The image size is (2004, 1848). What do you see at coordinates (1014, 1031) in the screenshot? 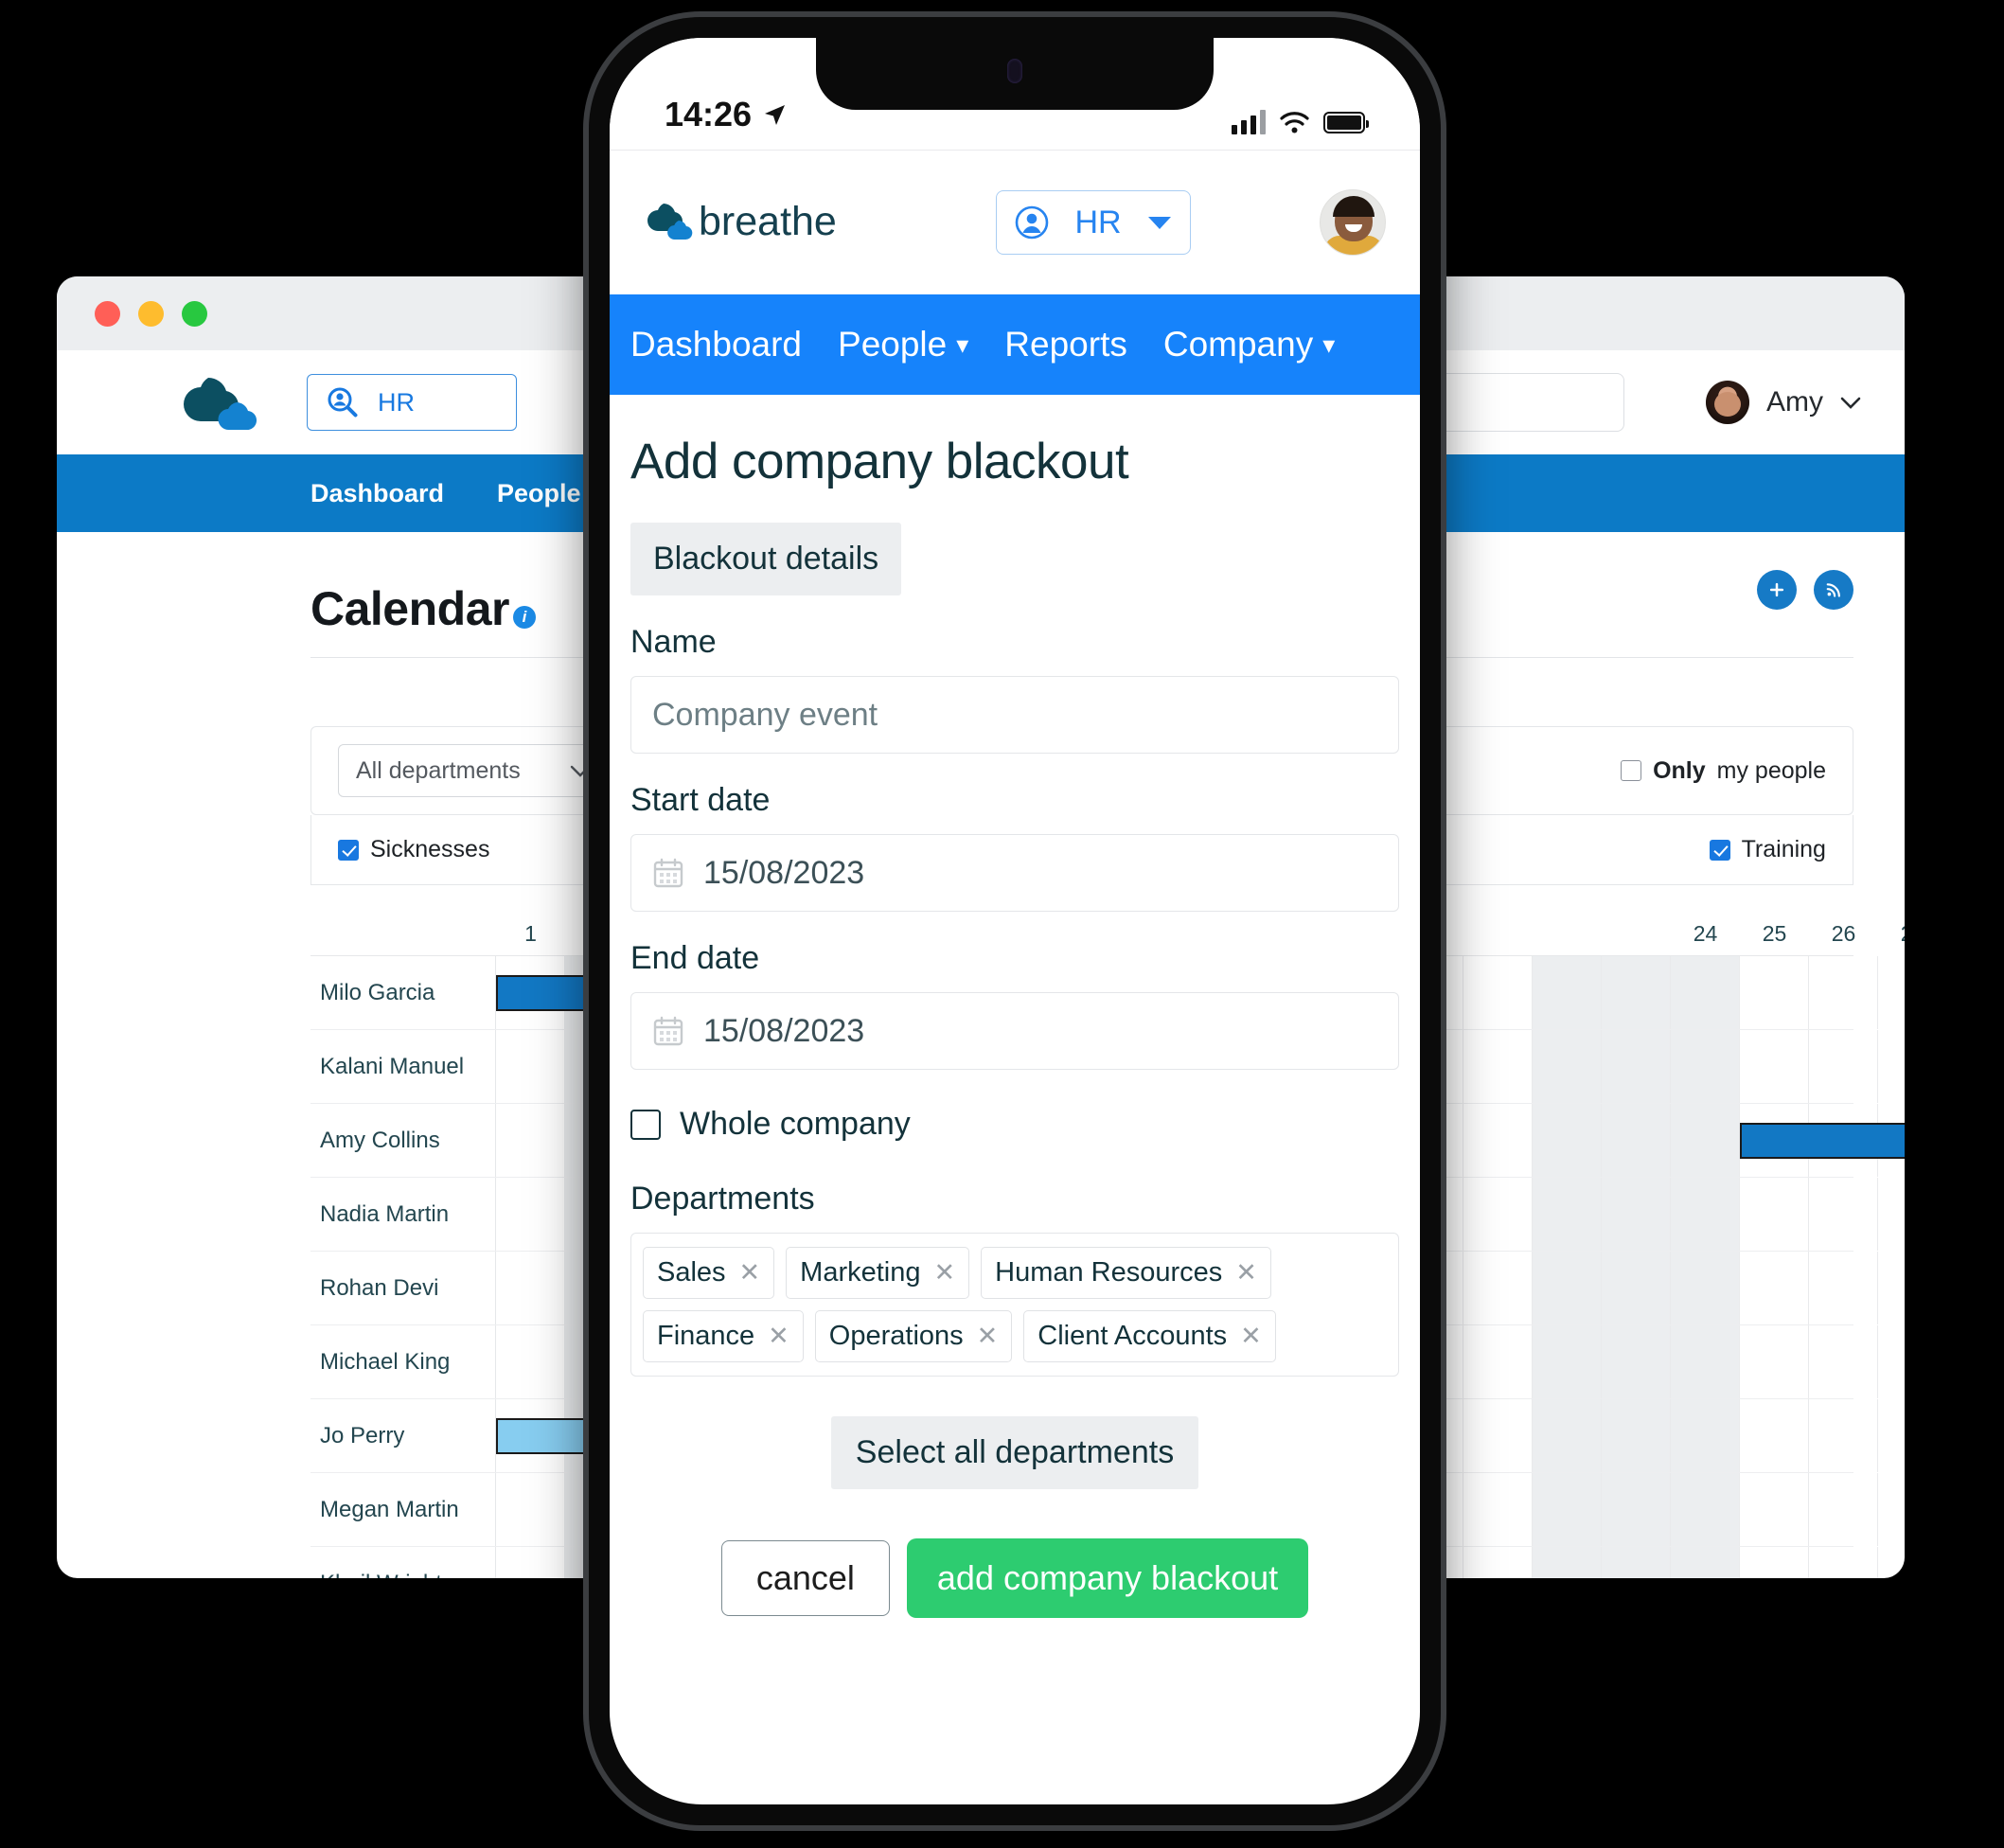
I see `end-date-input: 15/08/2023` at bounding box center [1014, 1031].